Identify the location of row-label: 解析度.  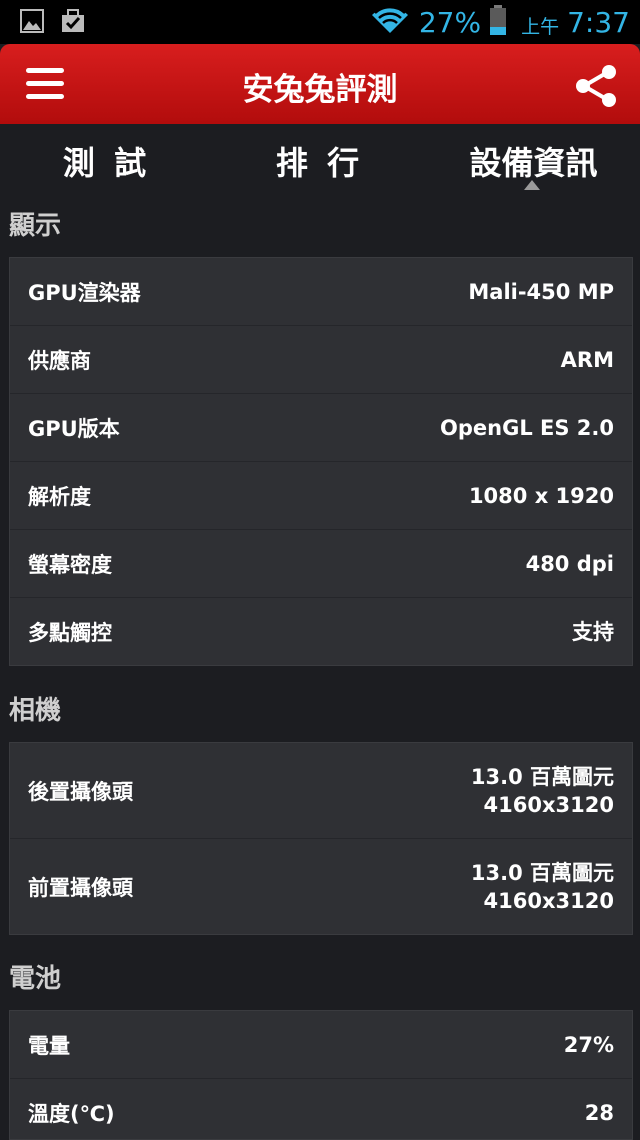
(59, 496).